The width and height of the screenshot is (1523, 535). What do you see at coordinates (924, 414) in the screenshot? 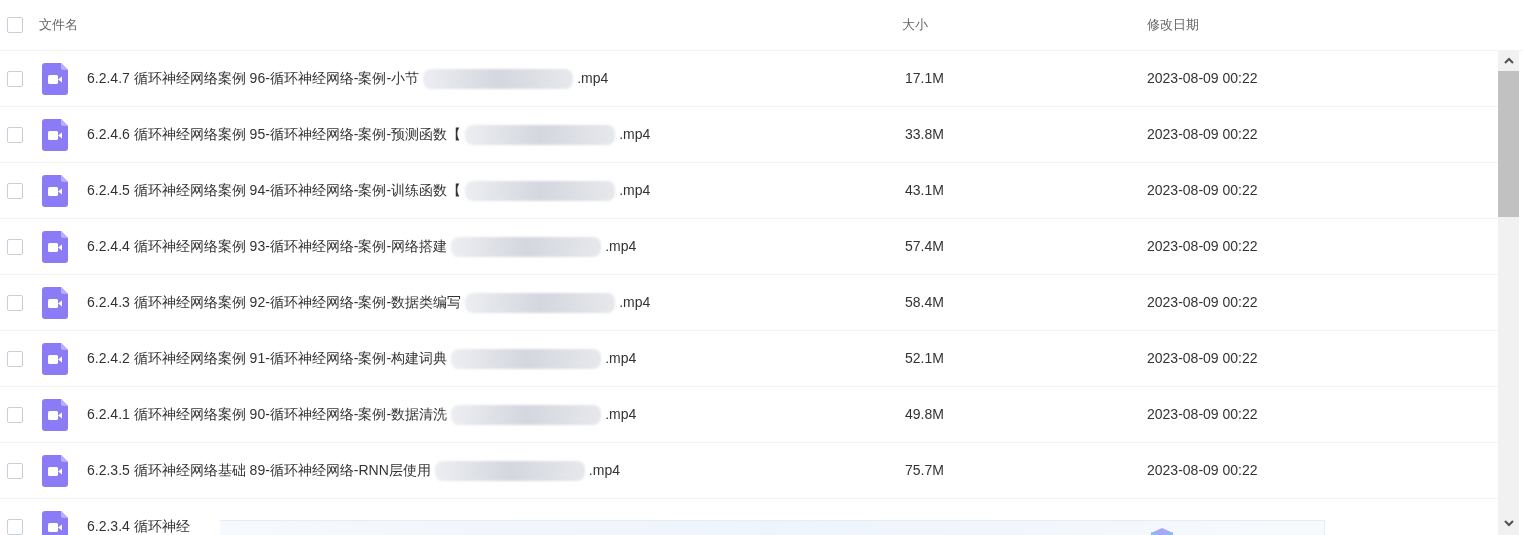
I see `file-size: 49.8M` at bounding box center [924, 414].